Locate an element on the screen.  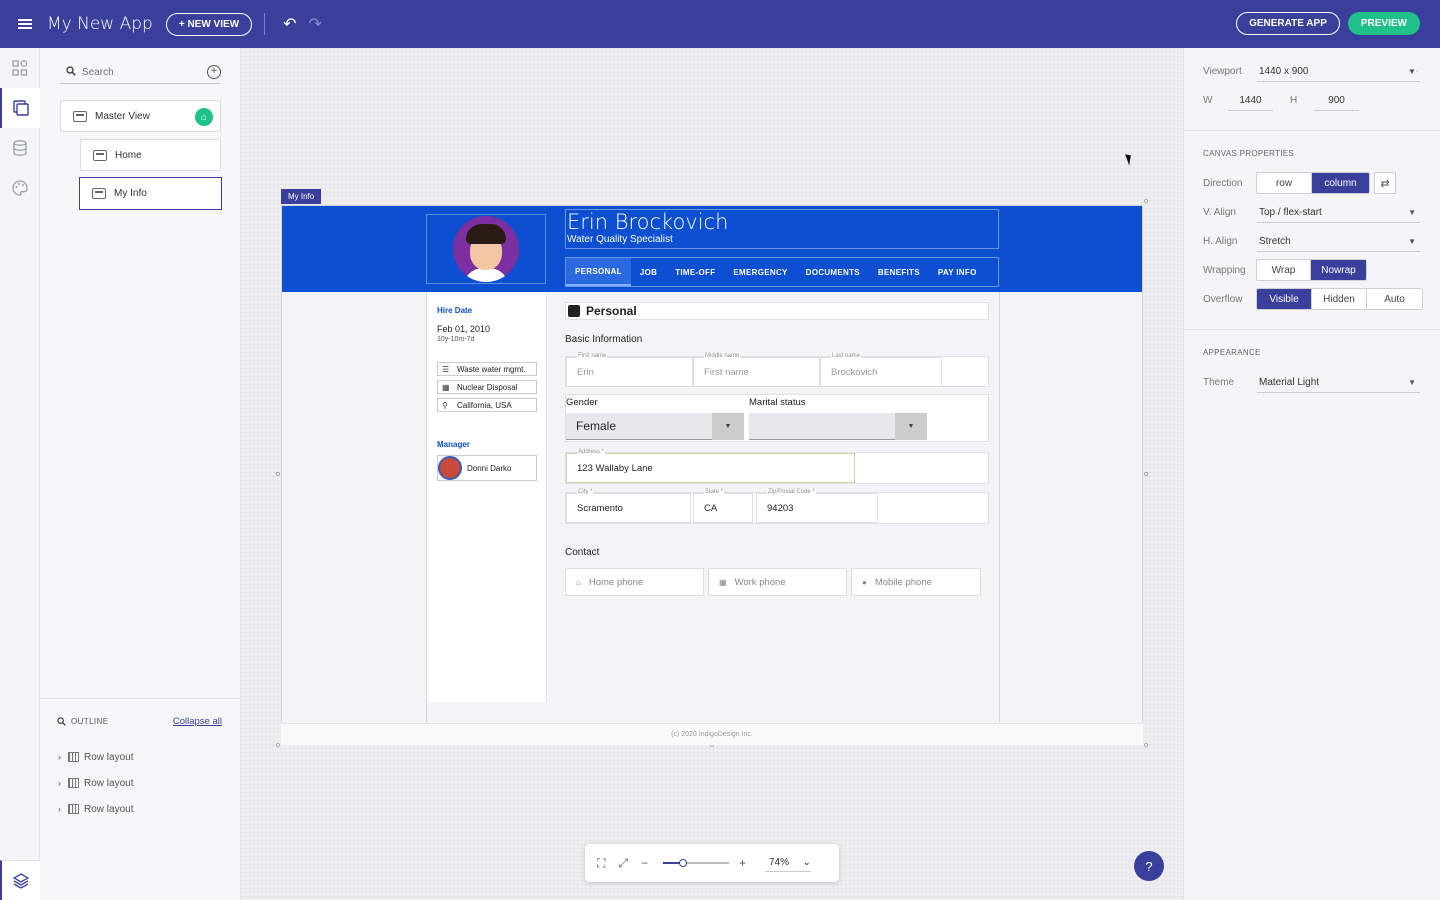
viewport-select: 1440 x 900 ▼ is located at coordinates (1338, 72).